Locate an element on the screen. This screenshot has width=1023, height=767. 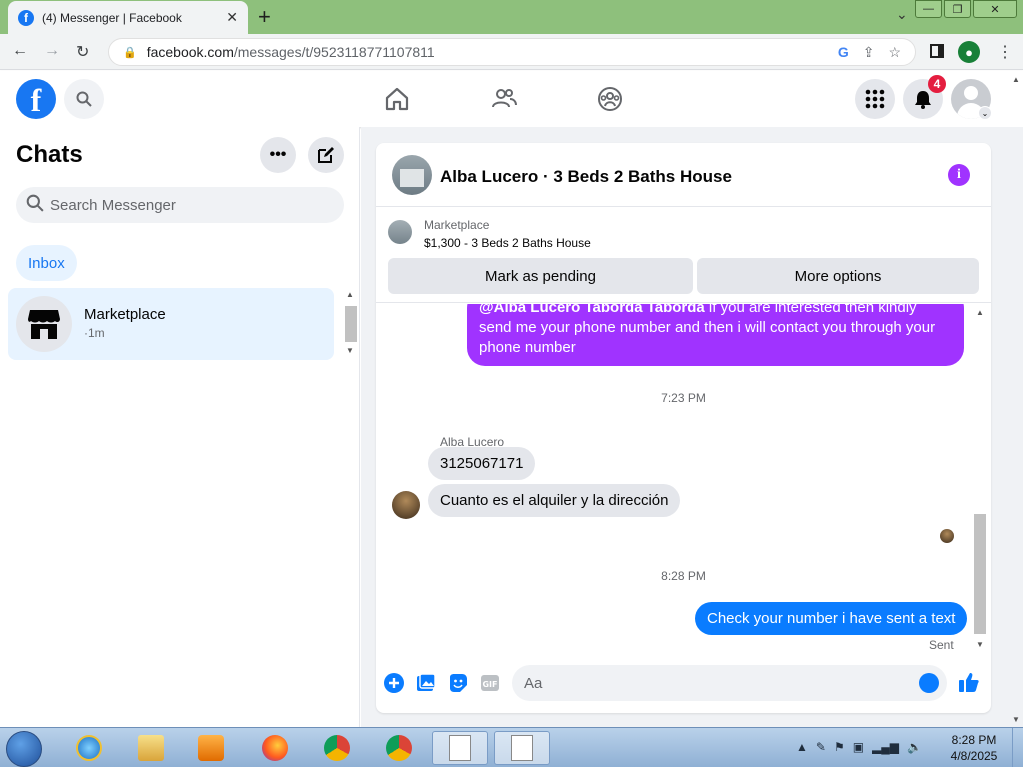
compose-icon is located at coordinates (326, 155).